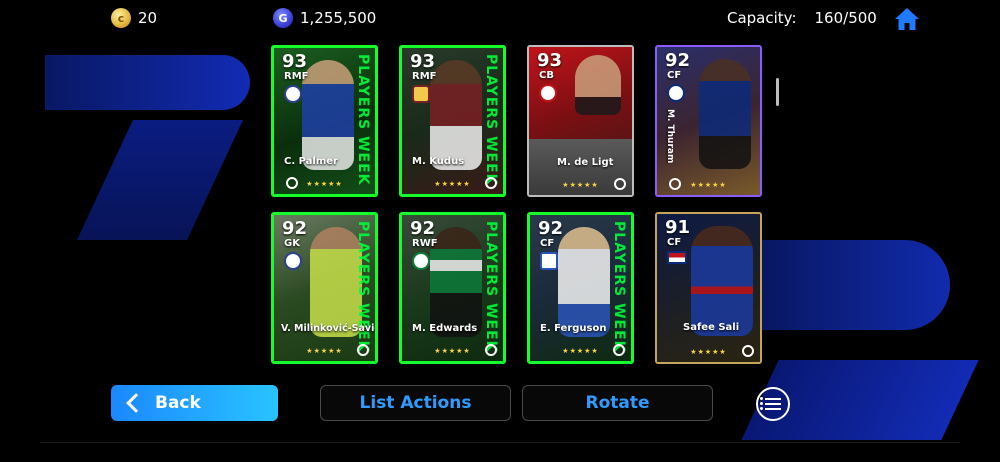 Image resolution: width=1000 pixels, height=462 pixels. I want to click on card-name: C. Palmer, so click(311, 161).